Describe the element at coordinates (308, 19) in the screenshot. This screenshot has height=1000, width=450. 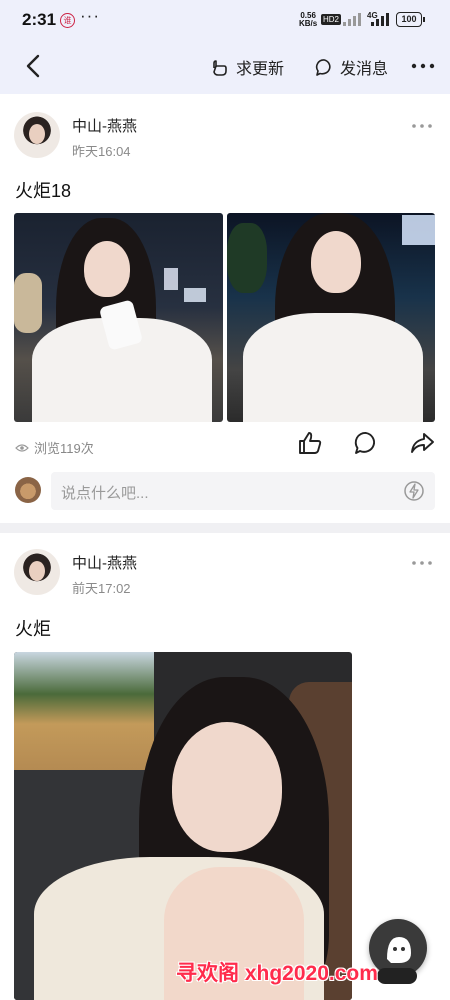
I see `network-speed: 0.56 KB/s` at that location.